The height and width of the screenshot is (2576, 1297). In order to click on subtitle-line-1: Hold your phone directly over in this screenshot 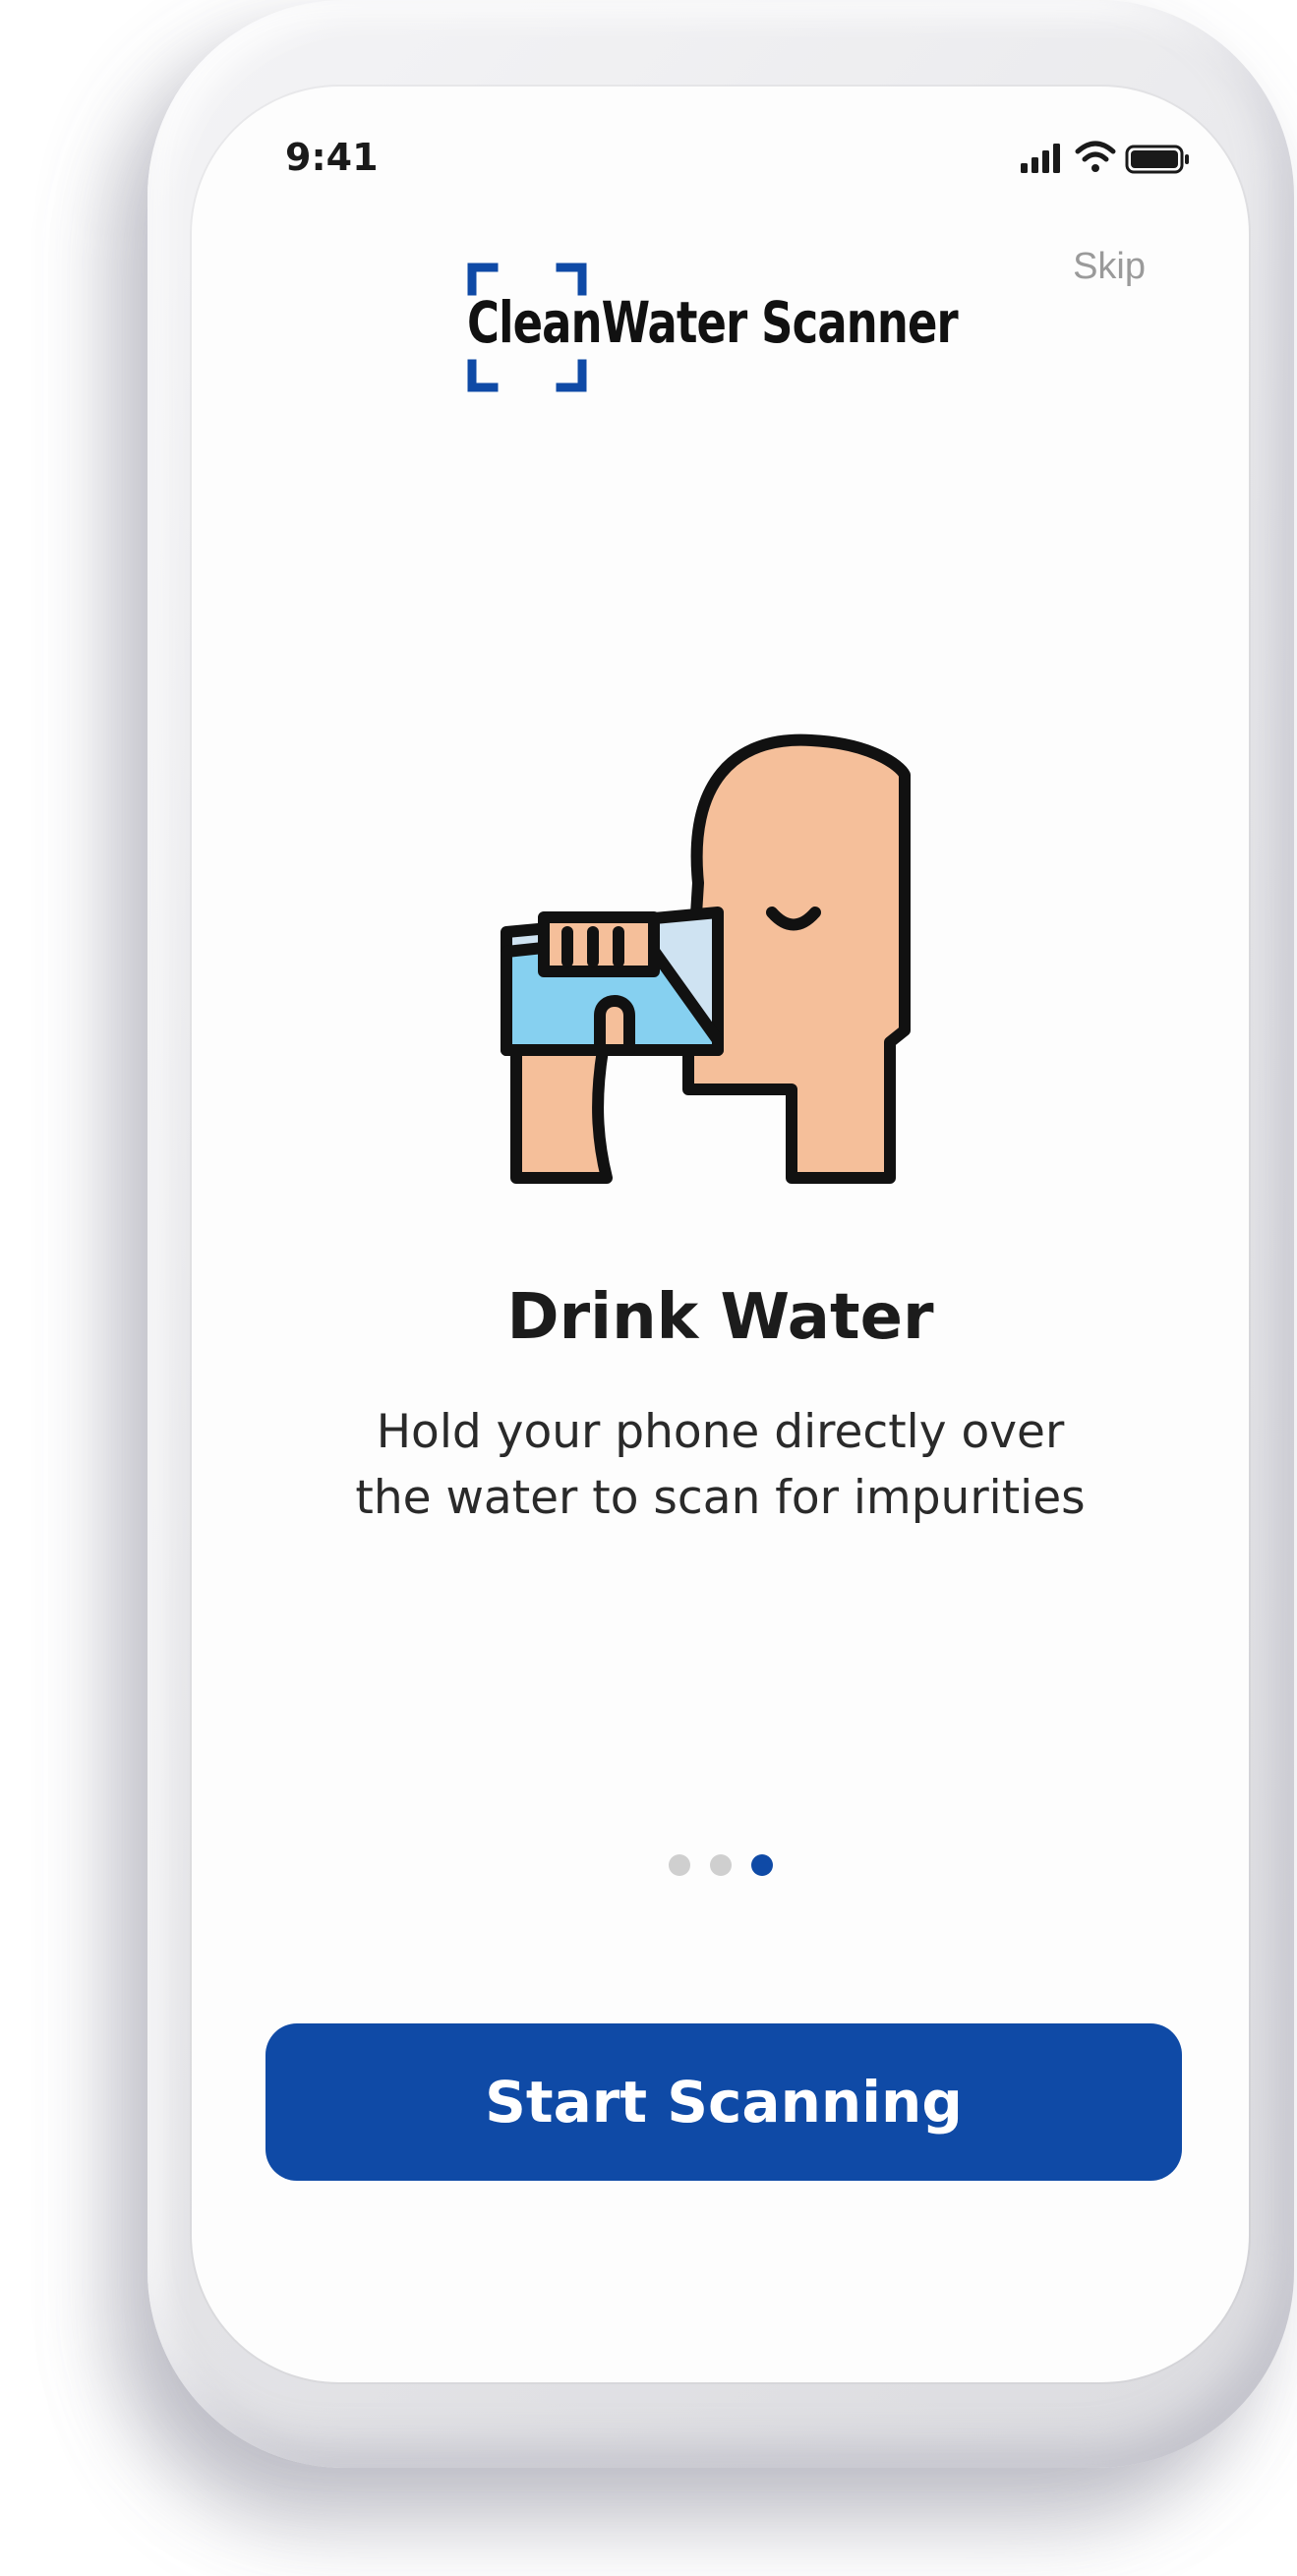, I will do `click(720, 1432)`.